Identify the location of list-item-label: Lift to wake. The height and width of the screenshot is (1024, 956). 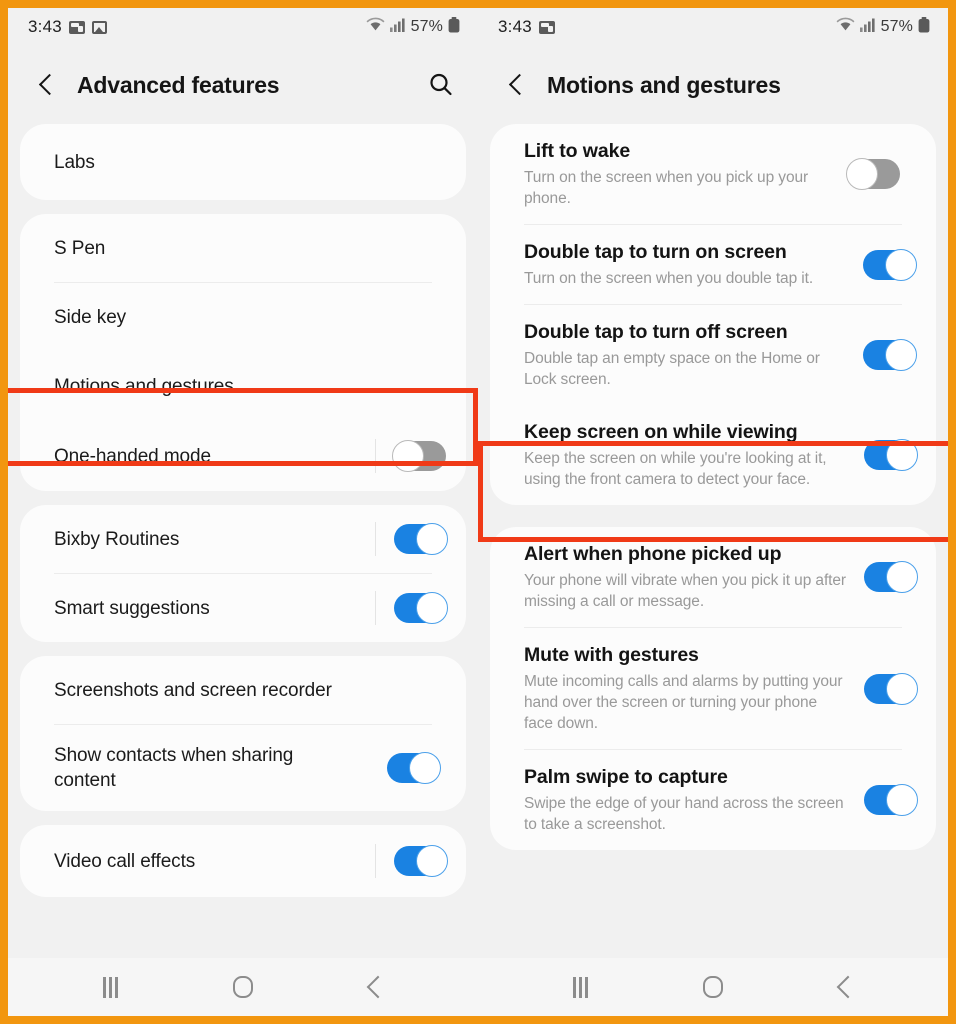
(577, 151).